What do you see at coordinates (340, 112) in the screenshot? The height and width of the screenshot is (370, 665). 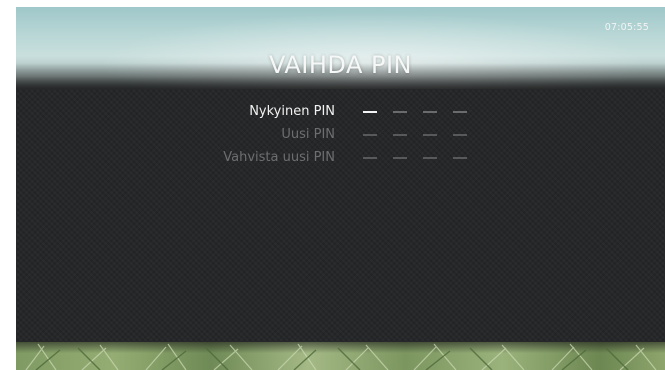 I see `current-pin-row: Nykyinen PIN` at bounding box center [340, 112].